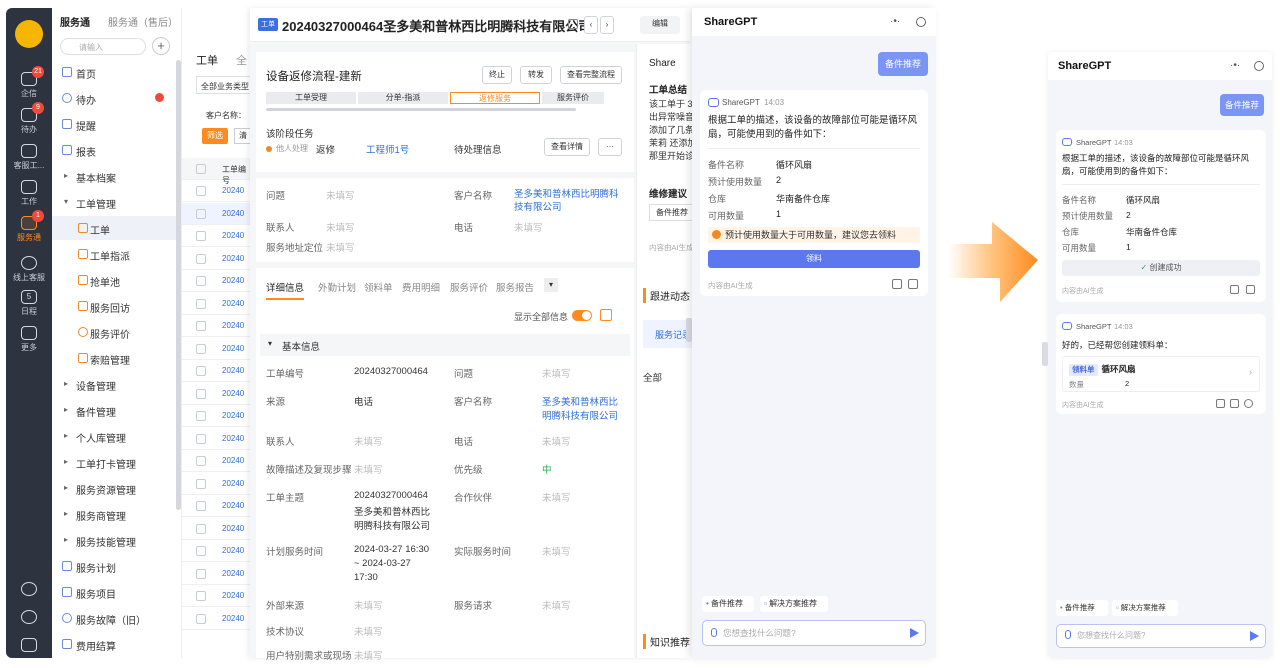 This screenshot has height=668, width=1280. Describe the element at coordinates (337, 287) in the screenshot. I see `tab-field-plan: 外勤计划` at that location.